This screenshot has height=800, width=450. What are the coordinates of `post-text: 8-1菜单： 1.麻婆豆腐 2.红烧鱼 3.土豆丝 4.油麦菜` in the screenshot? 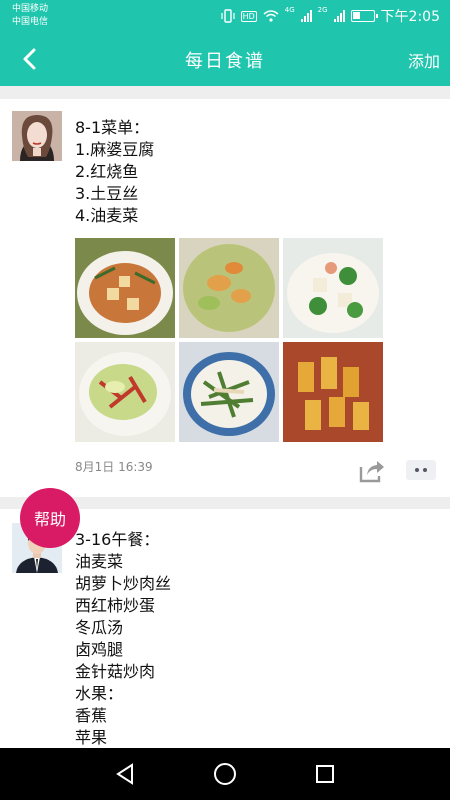 It's located at (115, 171).